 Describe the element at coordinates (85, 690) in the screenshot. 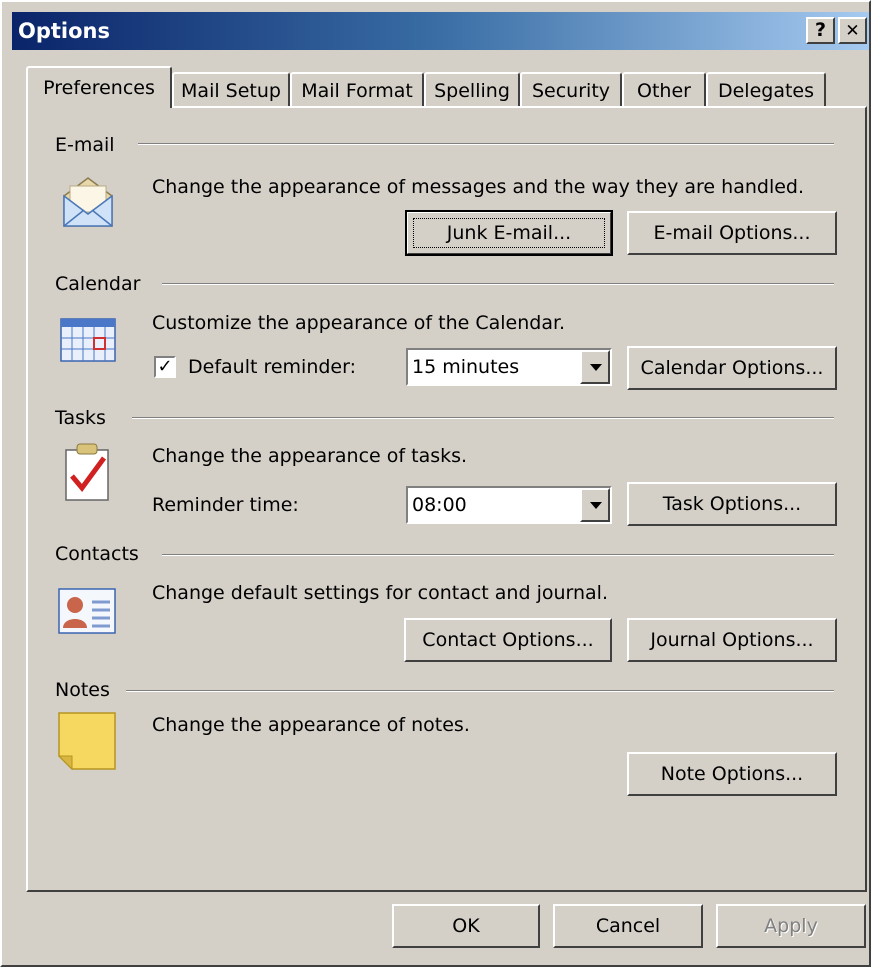

I see `notes-section-title: Notes` at that location.